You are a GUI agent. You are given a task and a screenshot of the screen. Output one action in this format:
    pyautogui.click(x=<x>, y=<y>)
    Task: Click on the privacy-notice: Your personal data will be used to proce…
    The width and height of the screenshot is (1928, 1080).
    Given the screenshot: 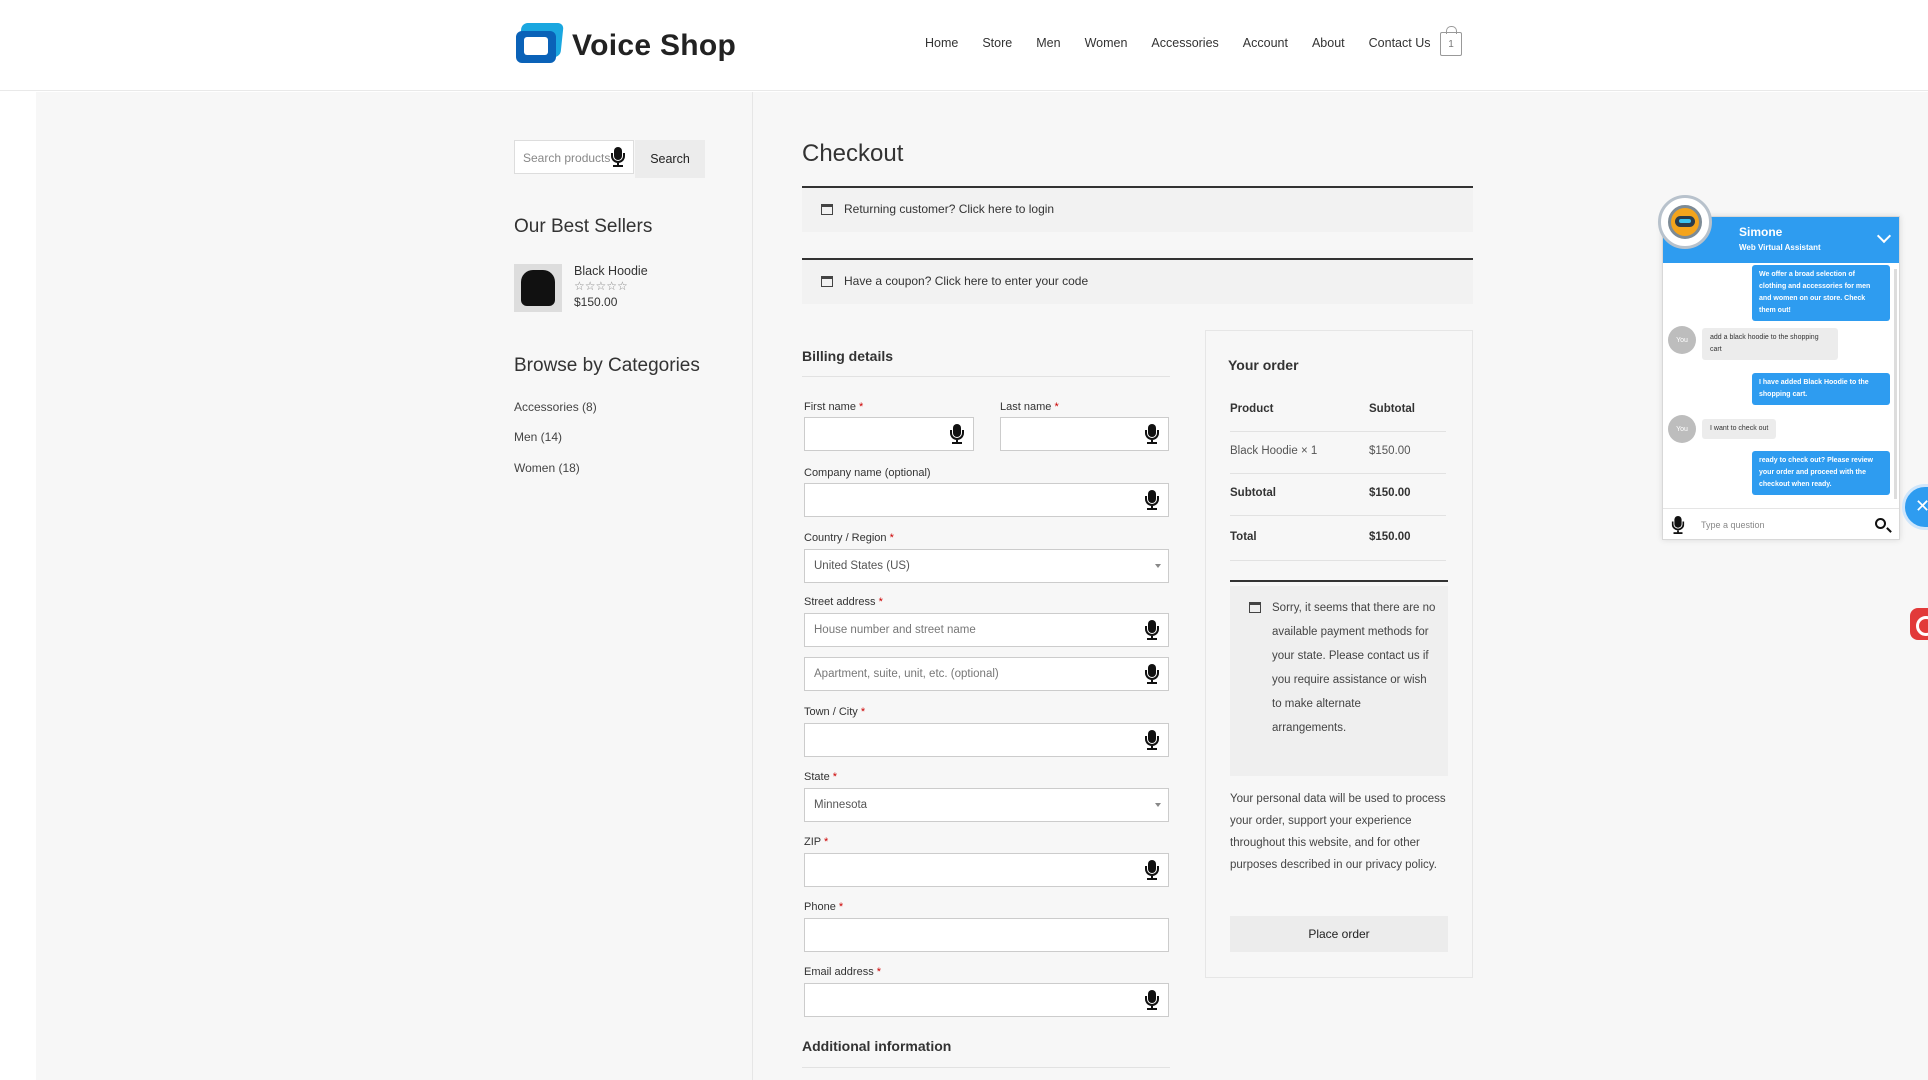 What is the action you would take?
    pyautogui.click(x=1338, y=832)
    